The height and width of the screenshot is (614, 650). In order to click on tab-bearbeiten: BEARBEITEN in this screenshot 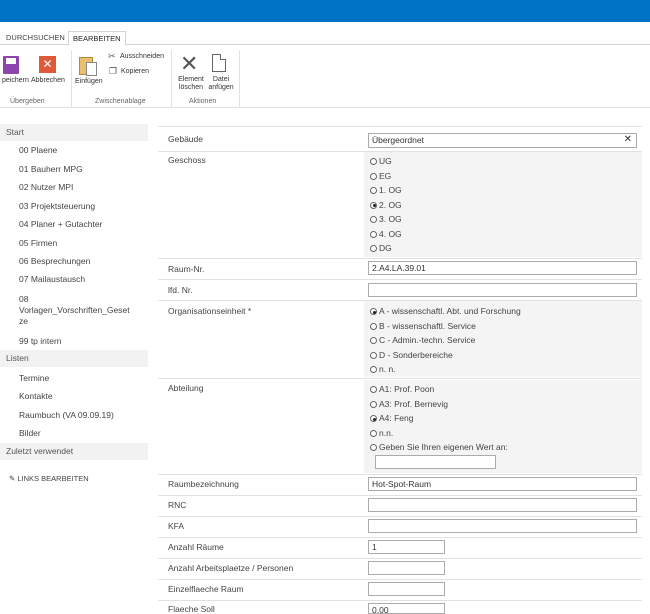, I will do `click(97, 38)`.